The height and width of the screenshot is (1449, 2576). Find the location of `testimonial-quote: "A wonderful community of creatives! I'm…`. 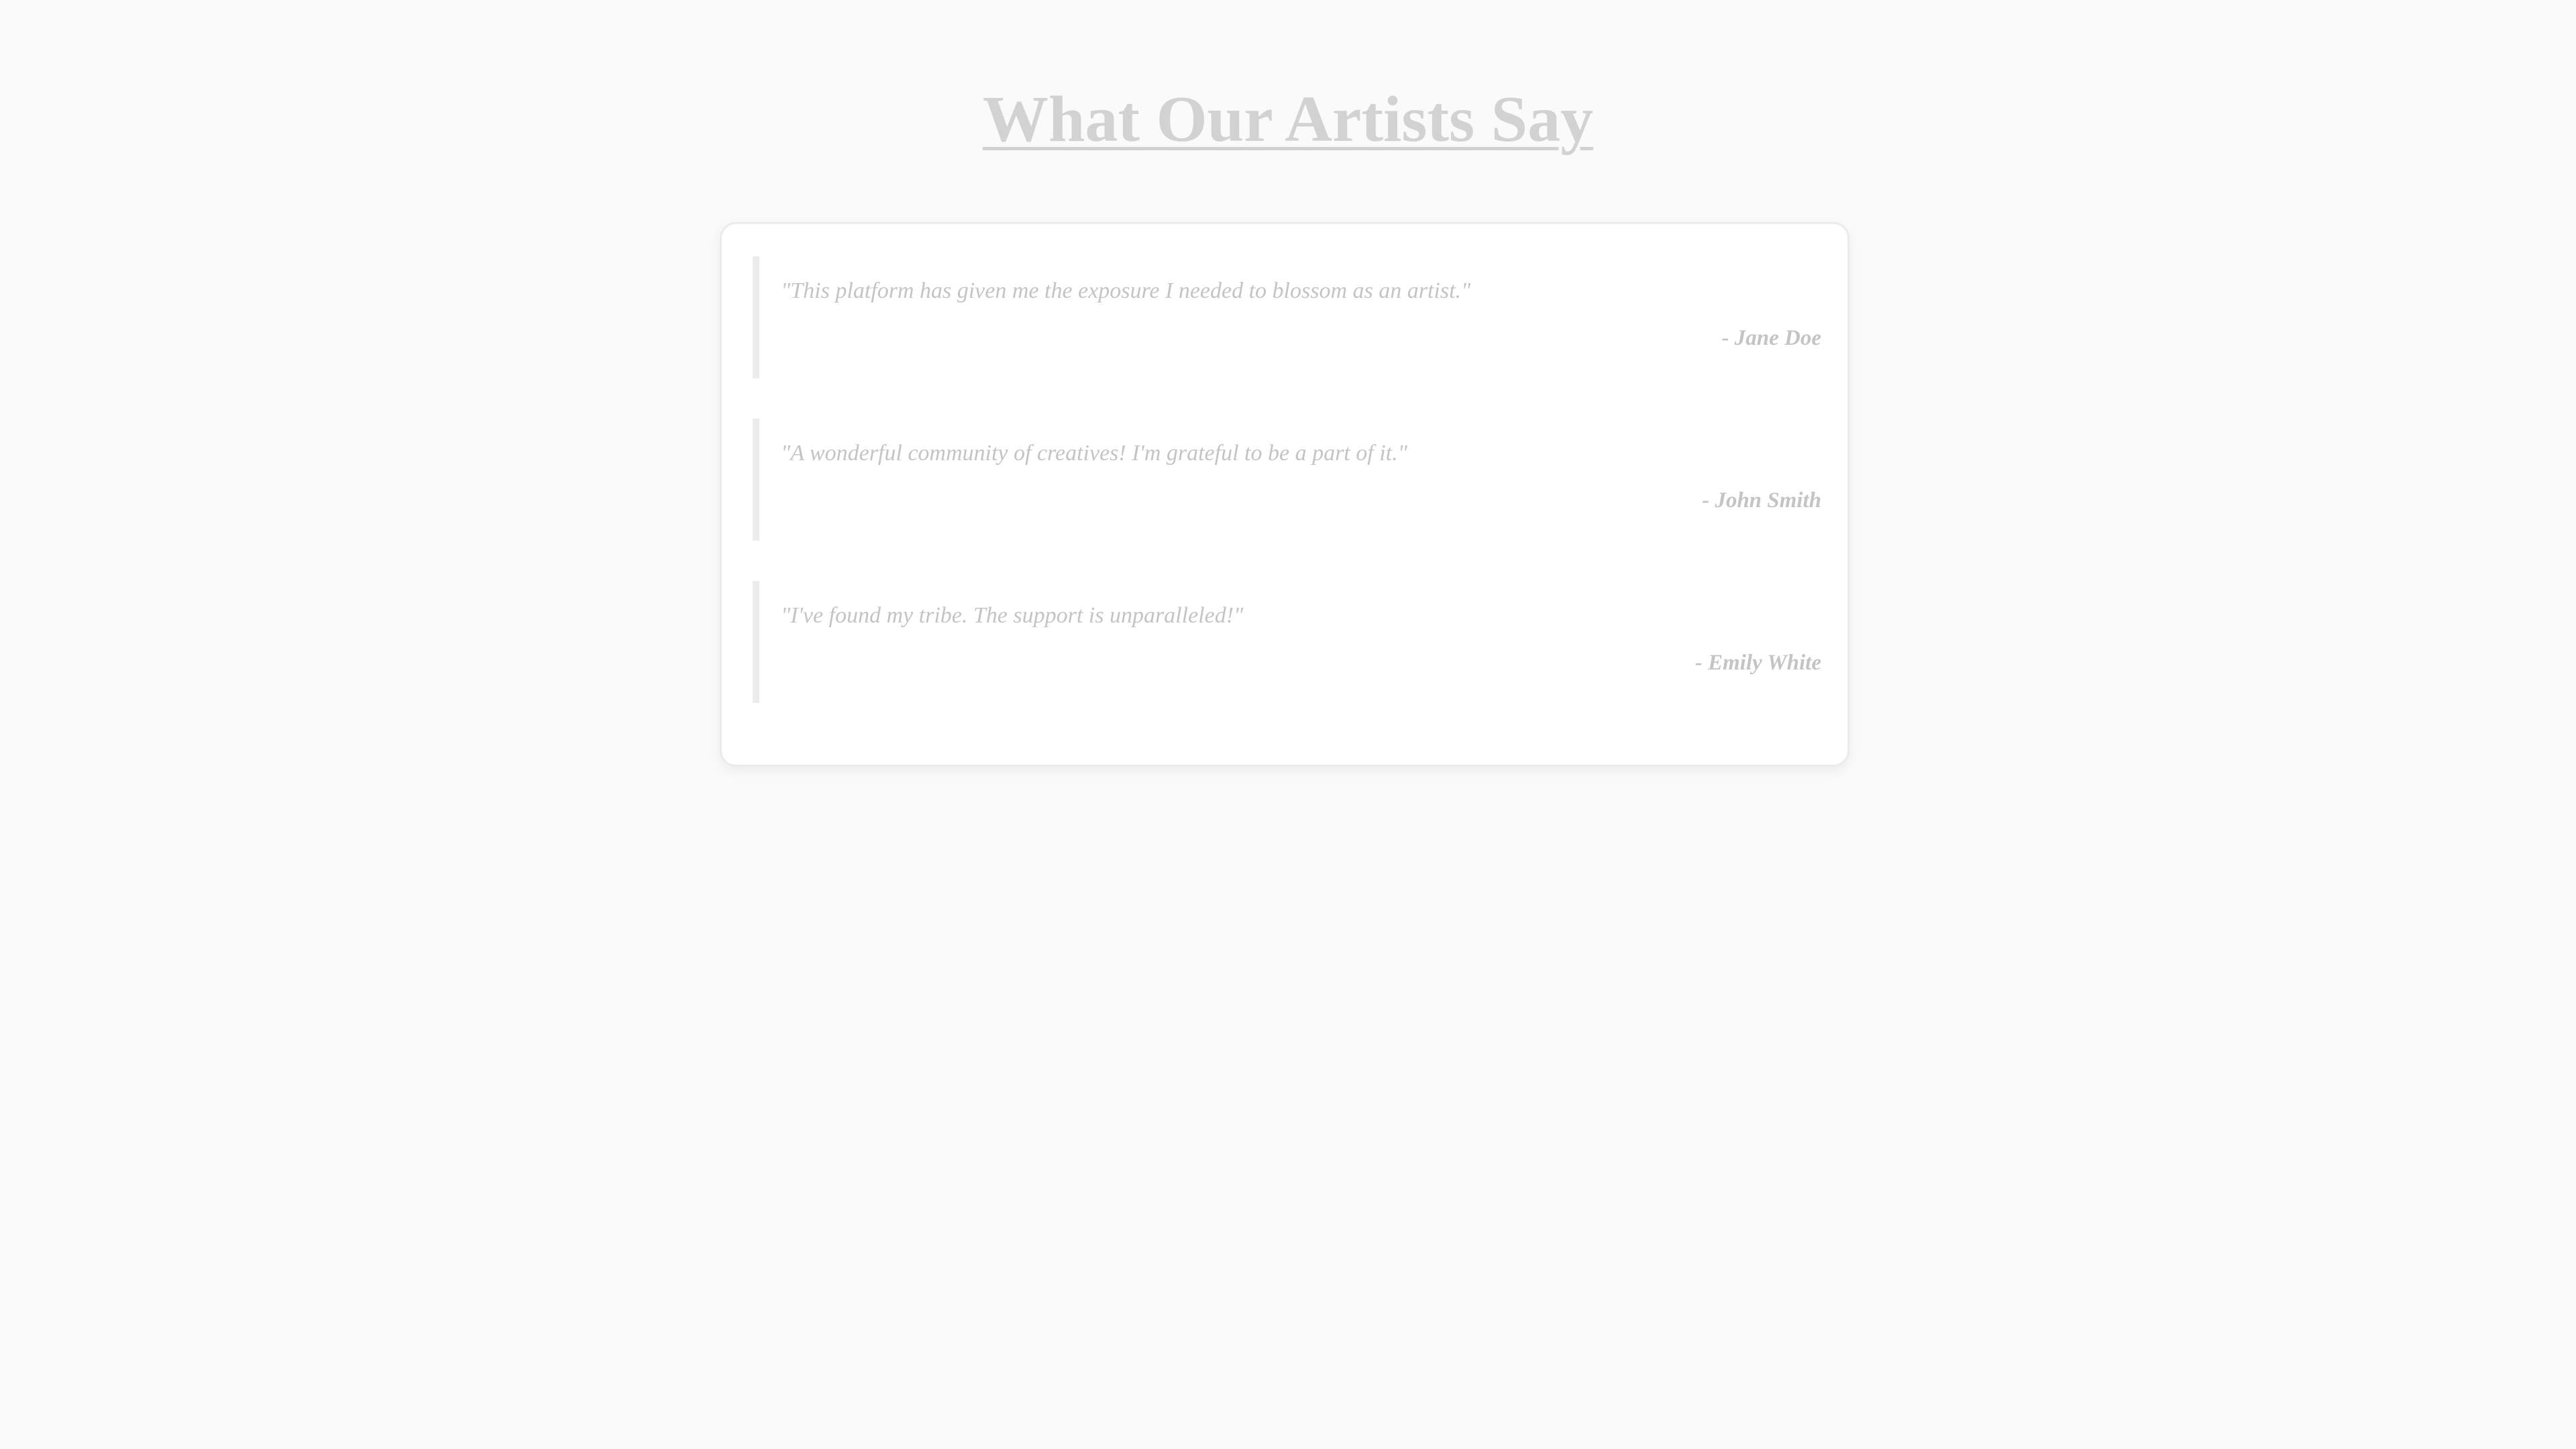

testimonial-quote: "A wonderful community of creatives! I'm… is located at coordinates (1094, 453).